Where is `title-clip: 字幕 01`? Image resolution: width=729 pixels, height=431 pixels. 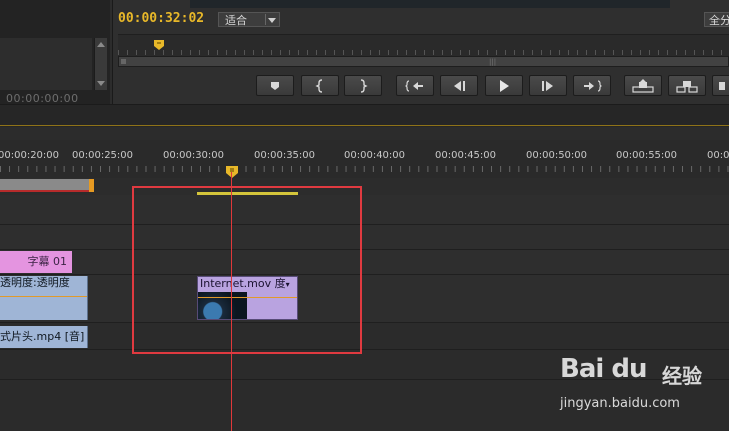 title-clip: 字幕 01 is located at coordinates (36, 262).